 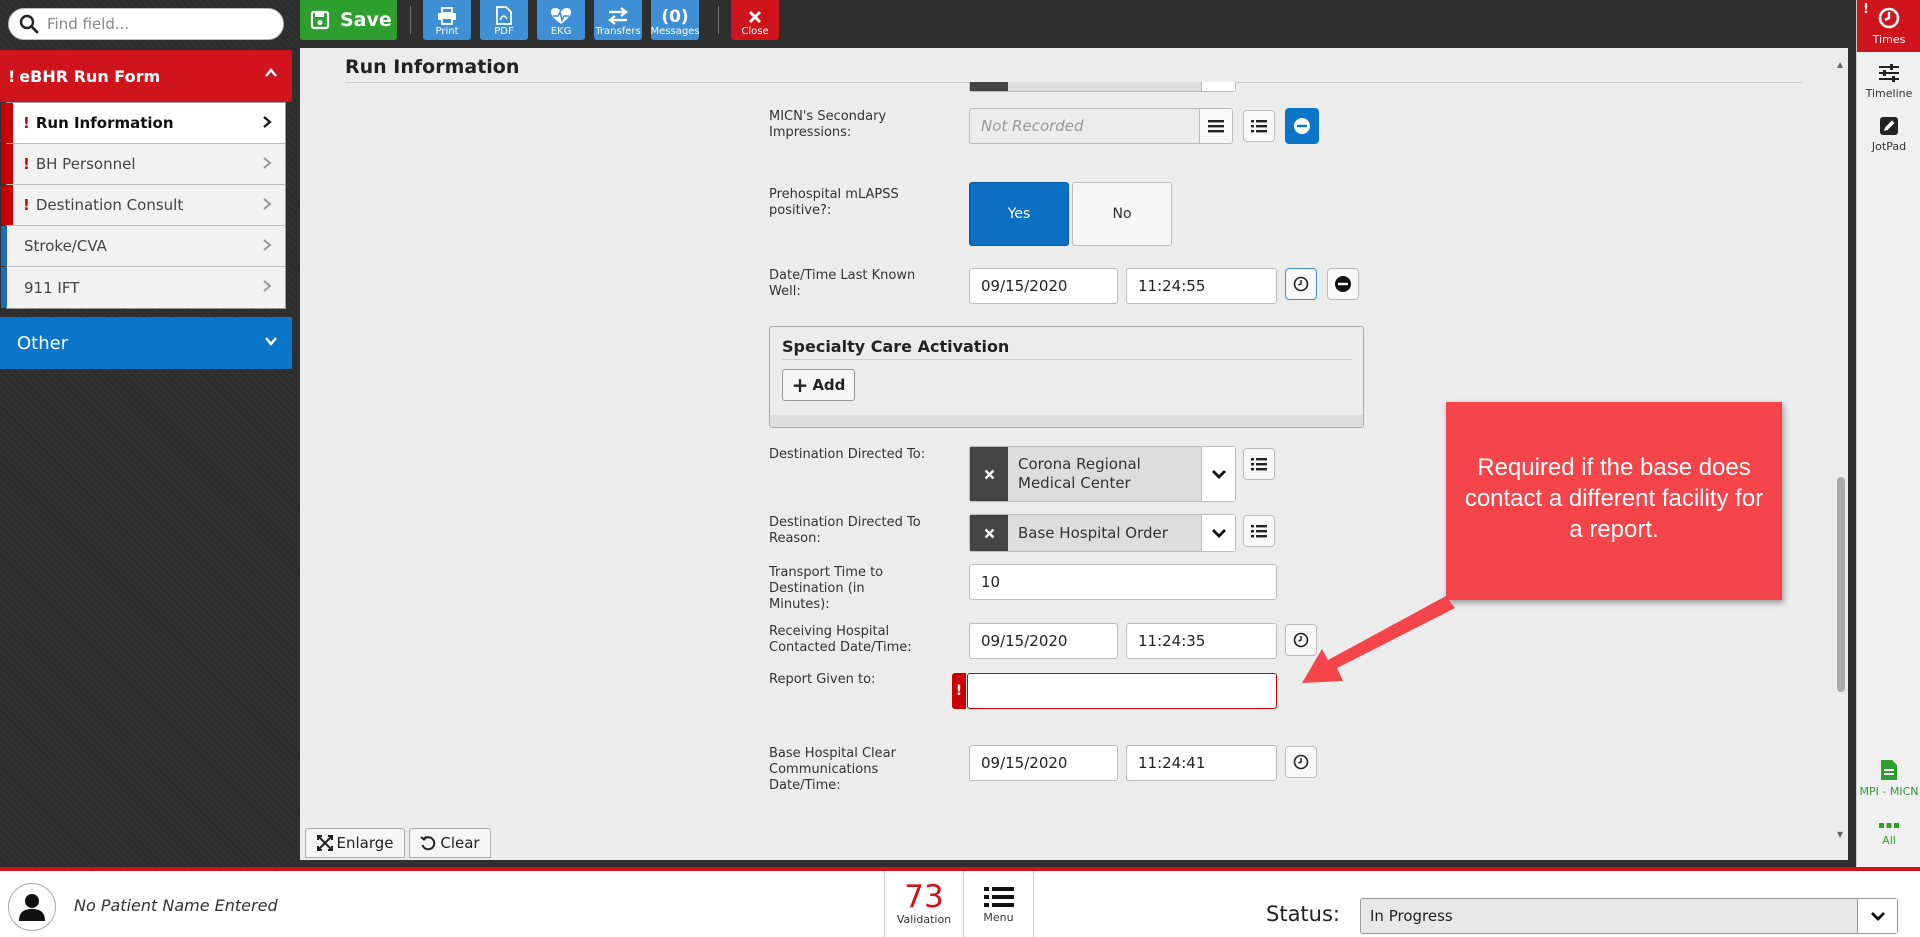 I want to click on clear-button: Clear, so click(x=450, y=843).